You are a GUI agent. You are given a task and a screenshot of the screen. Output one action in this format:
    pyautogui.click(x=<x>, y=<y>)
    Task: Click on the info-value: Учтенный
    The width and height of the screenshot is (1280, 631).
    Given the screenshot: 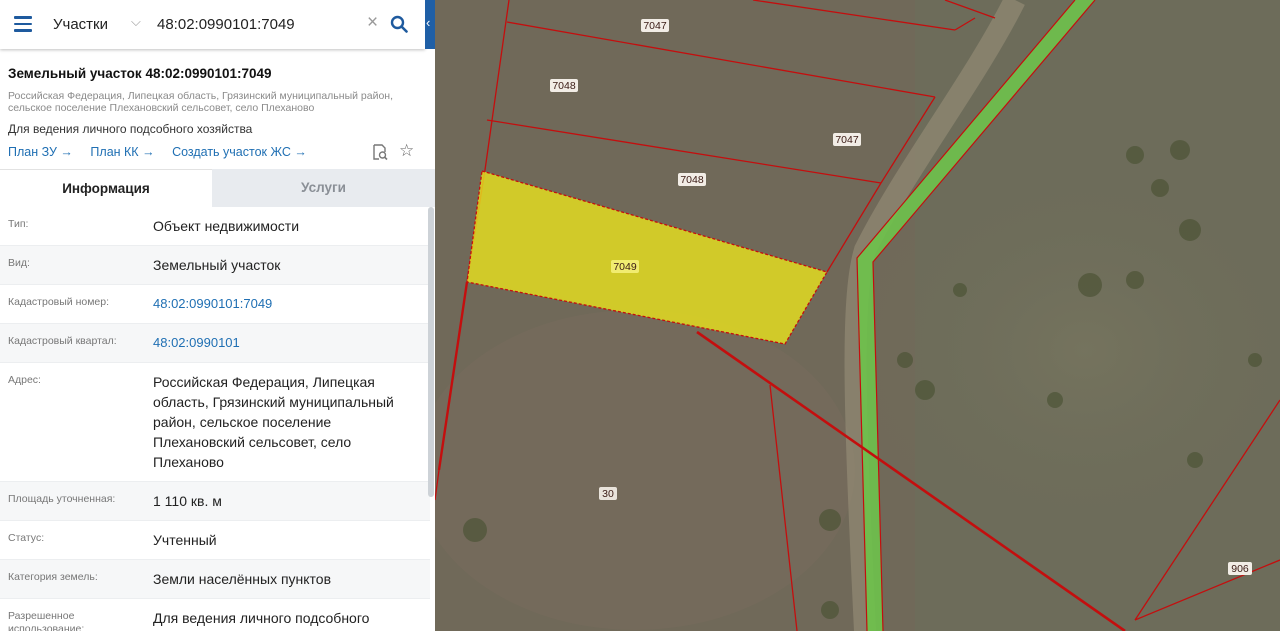 What is the action you would take?
    pyautogui.click(x=185, y=540)
    